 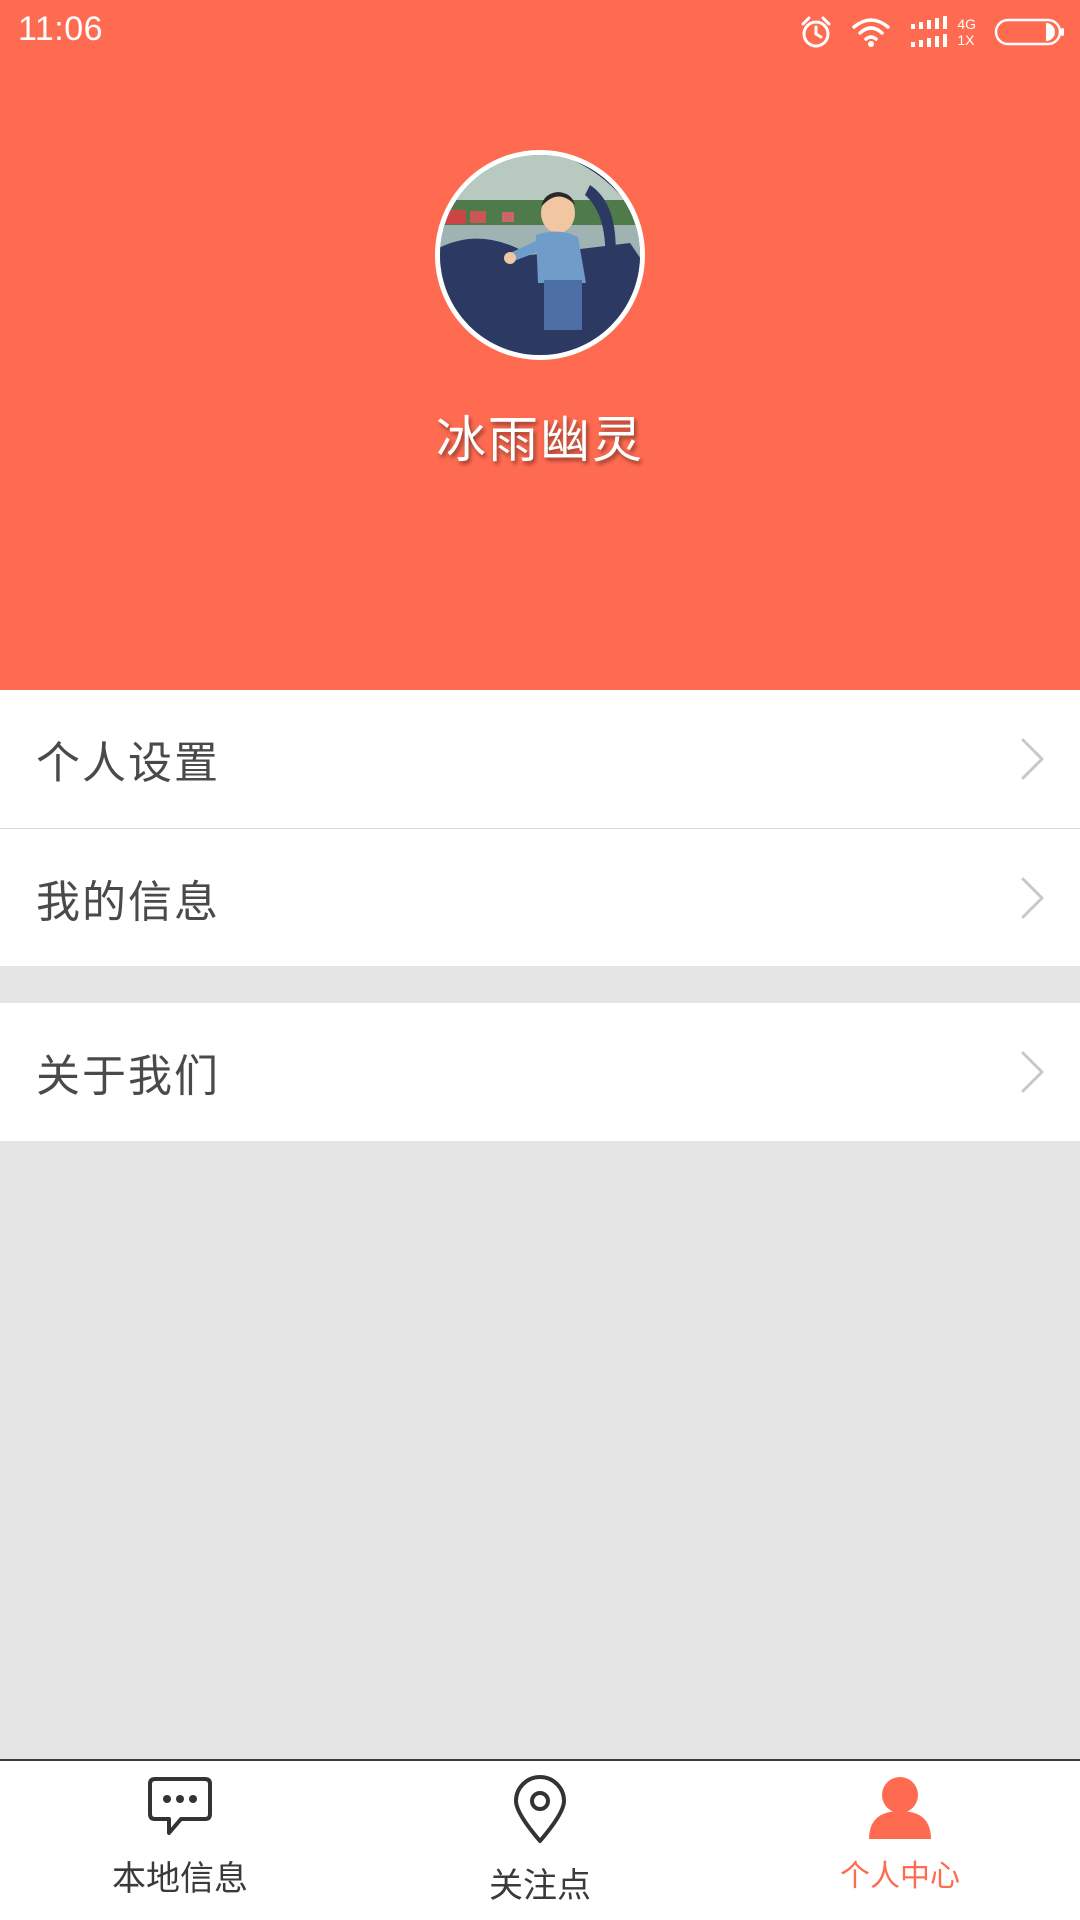 I want to click on tab-personal-center: 个人中心, so click(x=900, y=1840).